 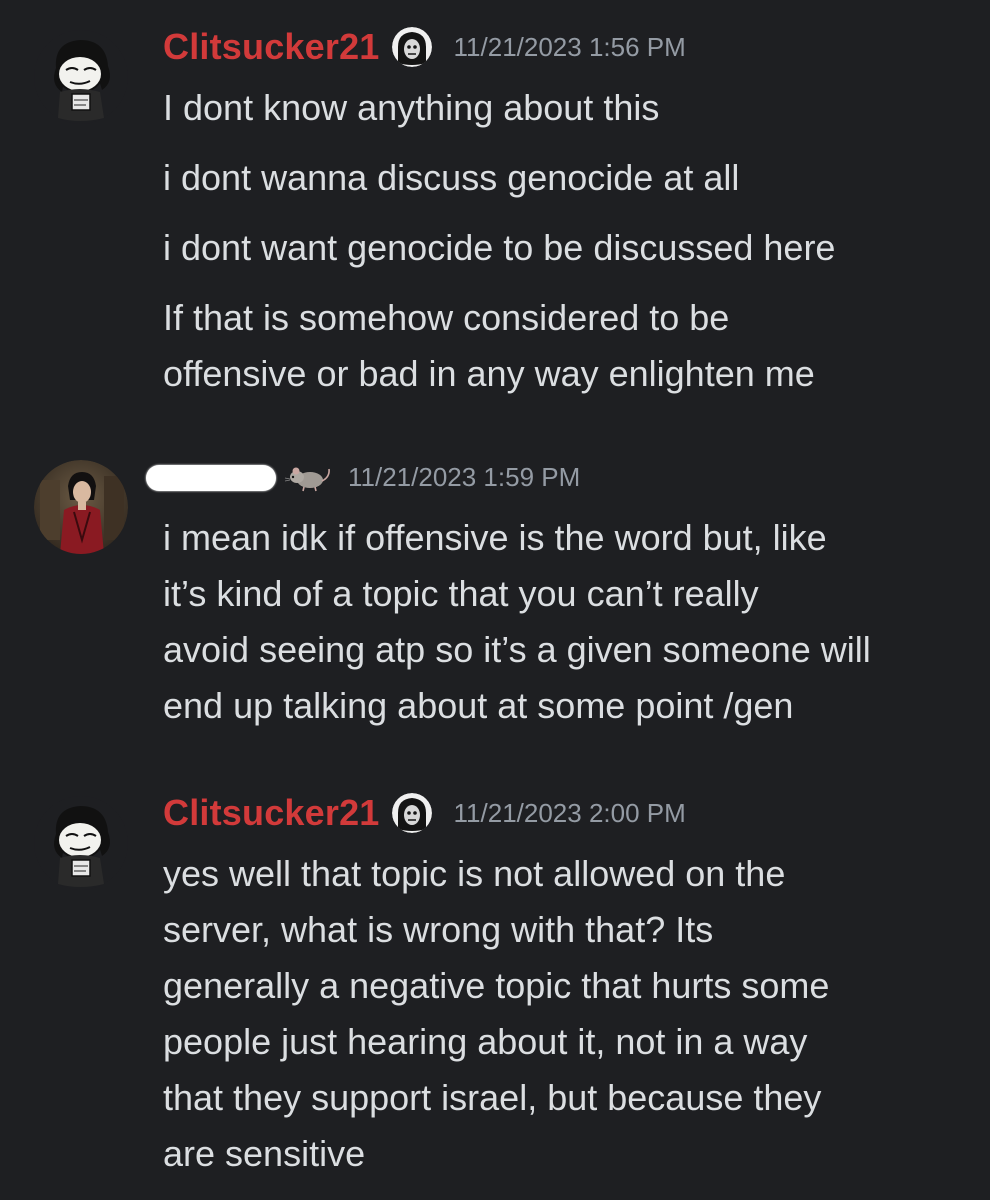 I want to click on message-line: offensive or bad in any way enlighten me, so click(x=489, y=373).